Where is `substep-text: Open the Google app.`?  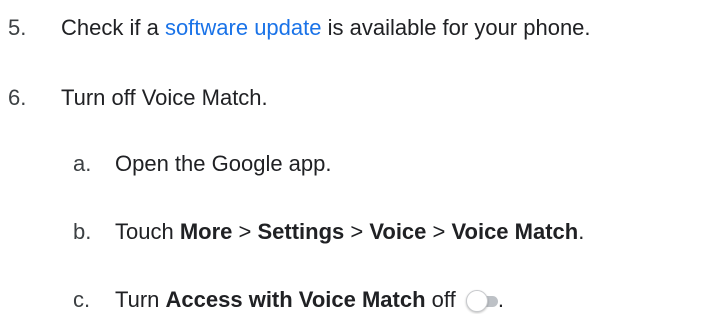 substep-text: Open the Google app. is located at coordinates (223, 163).